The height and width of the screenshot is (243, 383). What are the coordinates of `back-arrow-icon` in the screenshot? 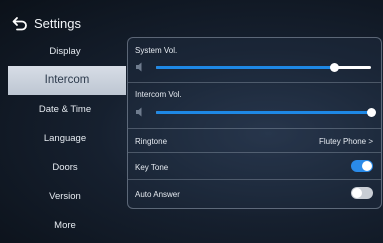 It's located at (20, 23).